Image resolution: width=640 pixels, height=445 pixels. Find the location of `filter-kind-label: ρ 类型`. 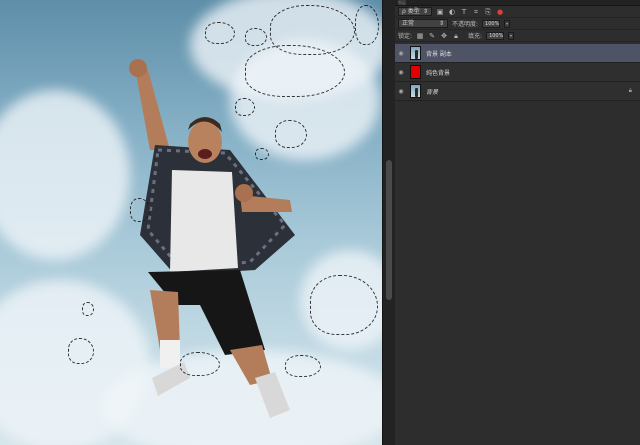

filter-kind-label: ρ 类型 is located at coordinates (411, 11).